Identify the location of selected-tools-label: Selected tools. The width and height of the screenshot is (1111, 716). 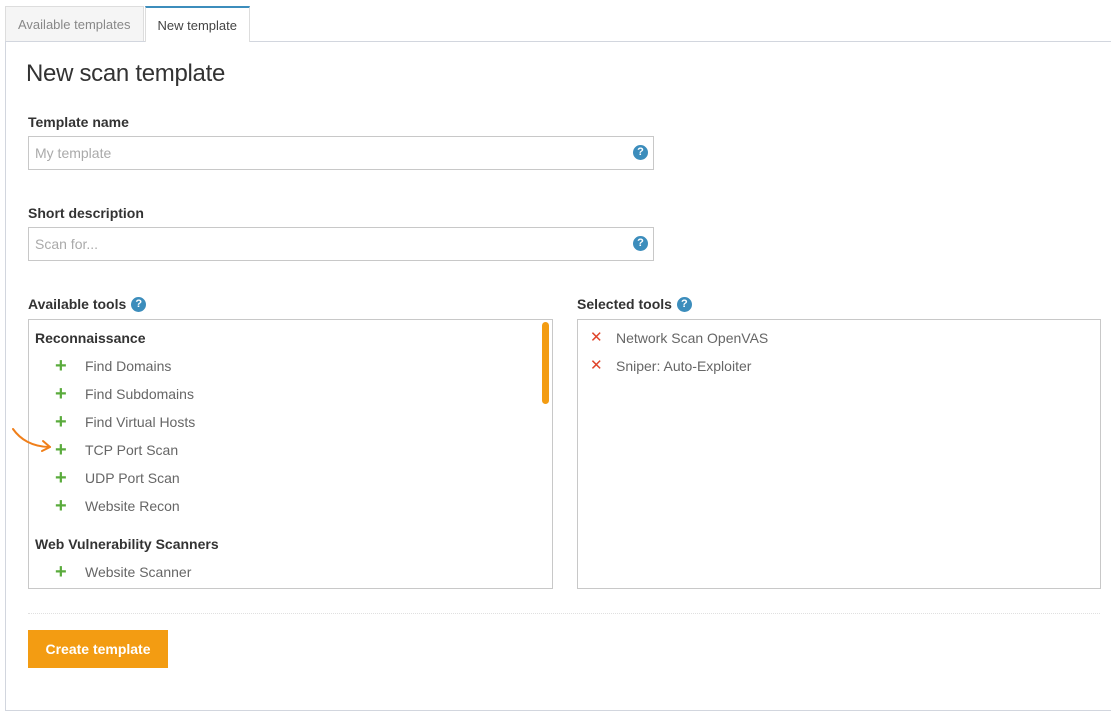
(624, 304).